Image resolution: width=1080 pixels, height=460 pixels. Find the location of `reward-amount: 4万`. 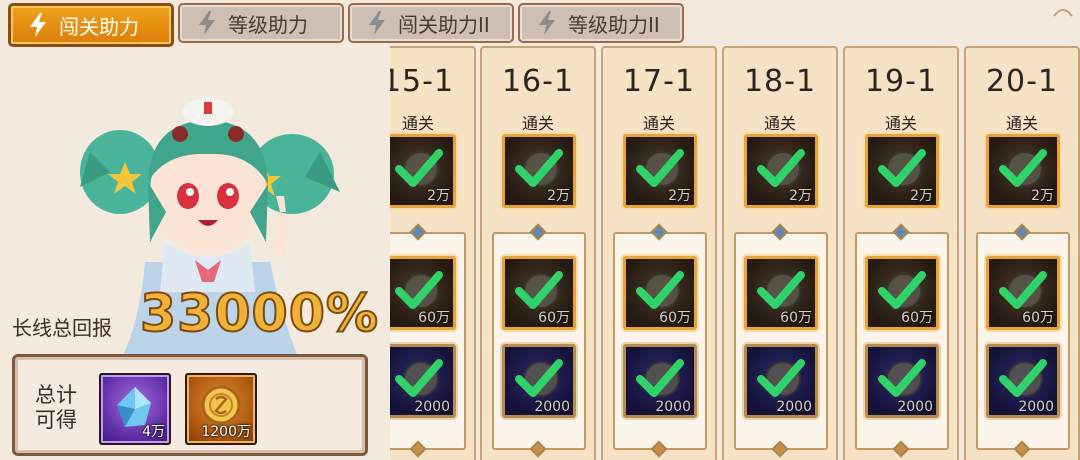

reward-amount: 4万 is located at coordinates (153, 432).